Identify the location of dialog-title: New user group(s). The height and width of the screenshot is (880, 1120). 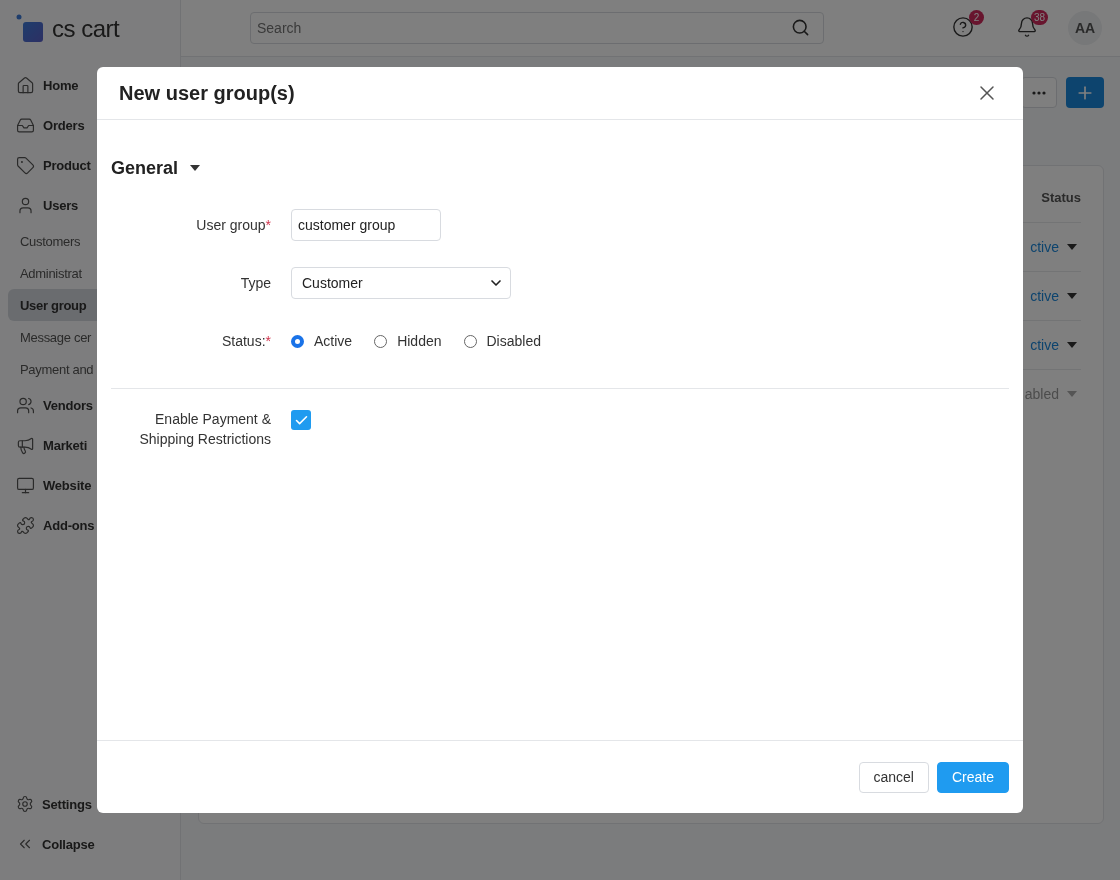
(207, 93).